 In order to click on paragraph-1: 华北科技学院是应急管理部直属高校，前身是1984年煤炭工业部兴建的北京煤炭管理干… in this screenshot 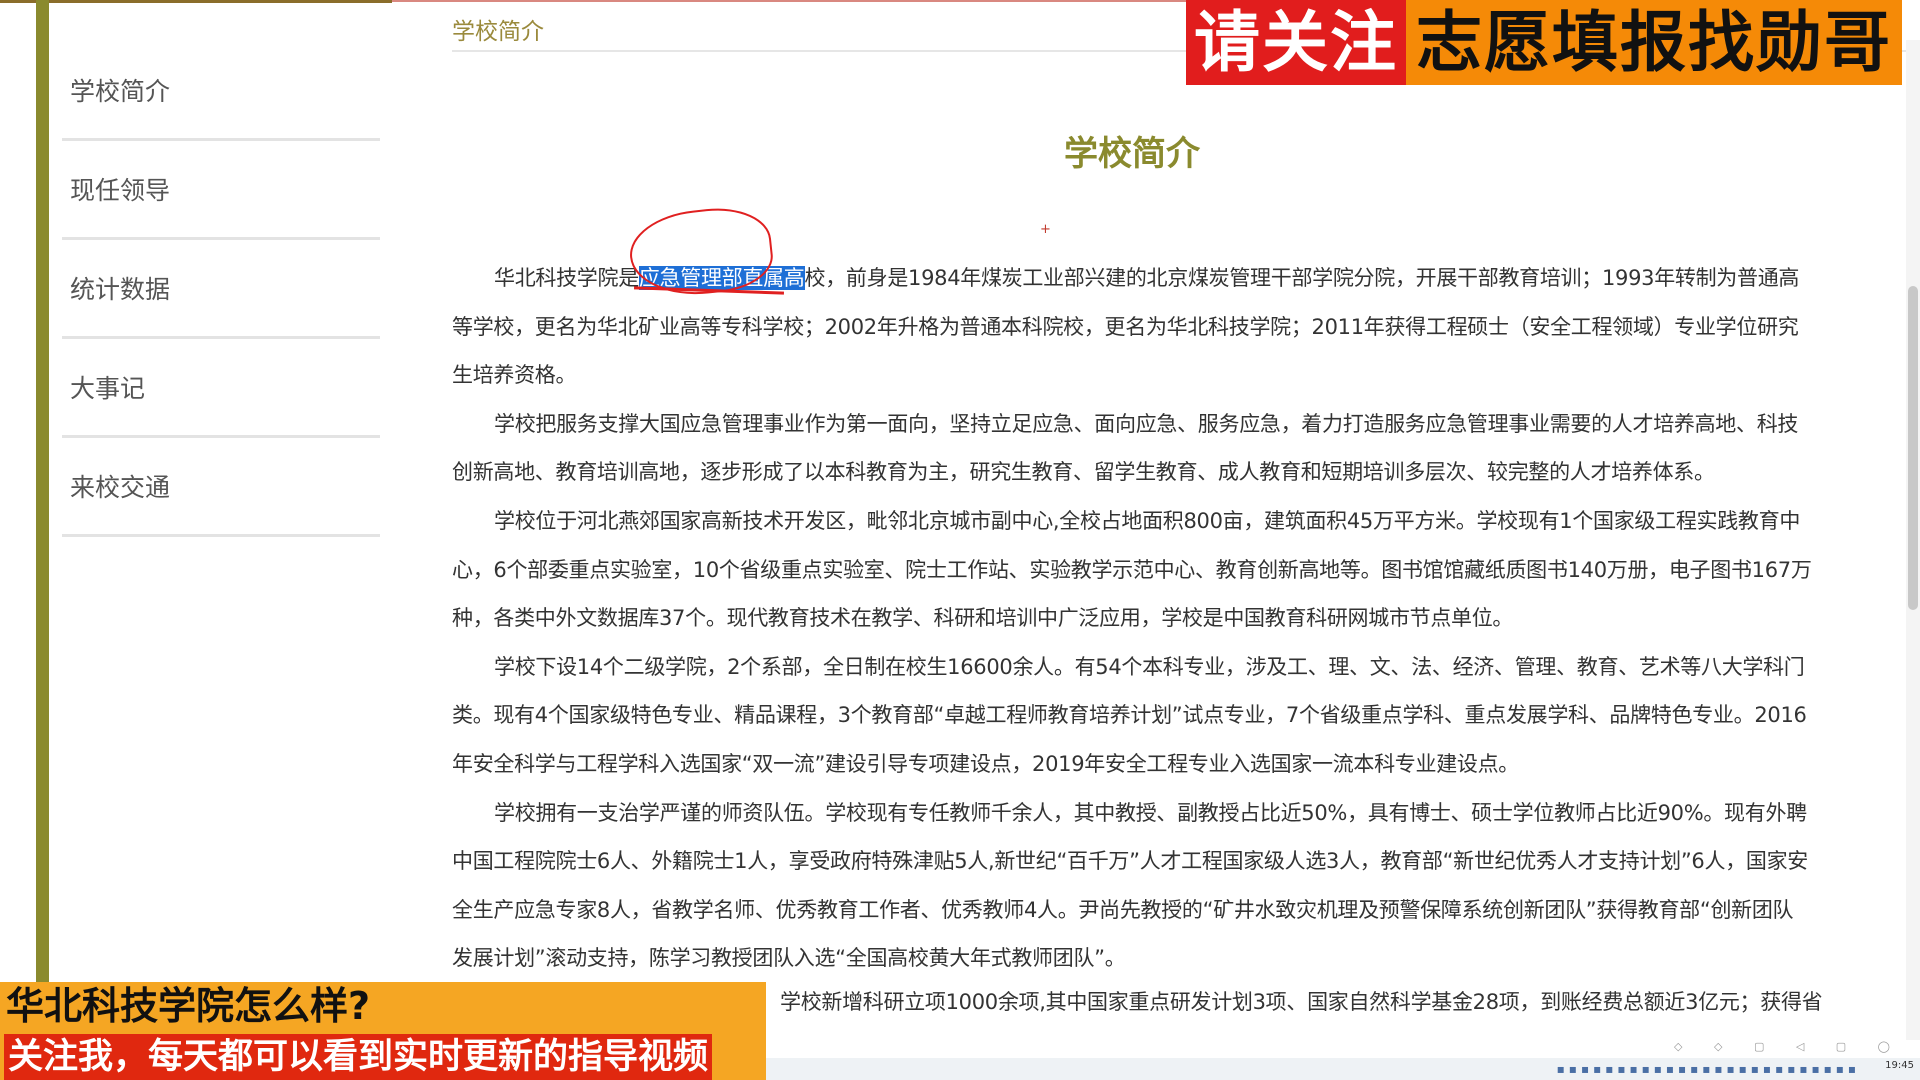, I will do `click(1132, 327)`.